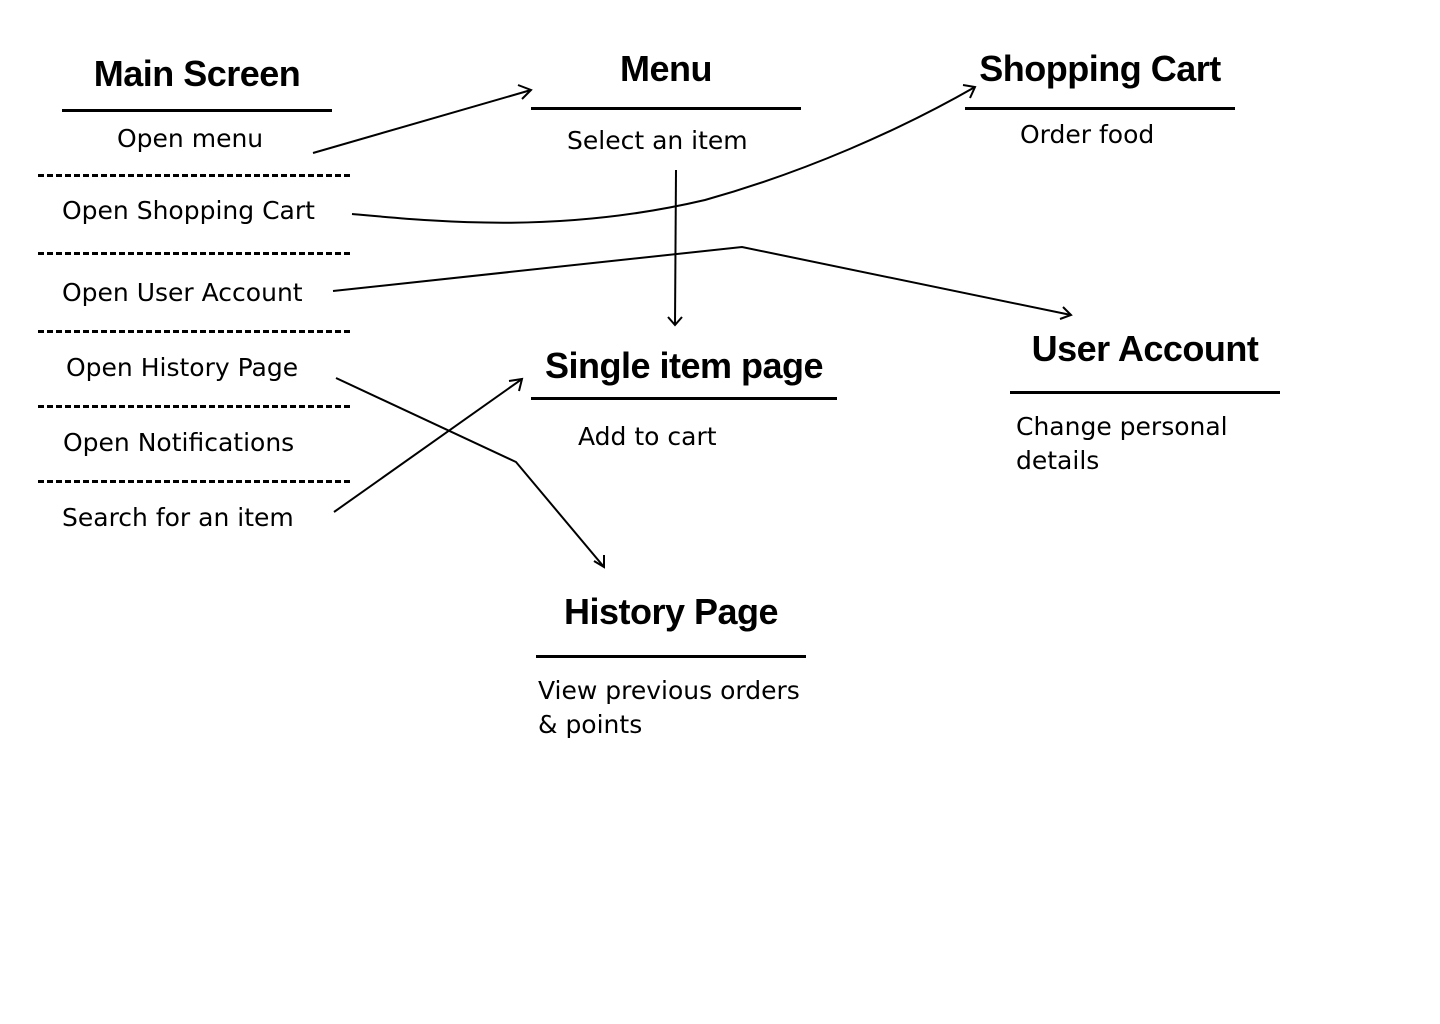  Describe the element at coordinates (675, 247) in the screenshot. I see `arrow-select-item-to-single-item-page` at that location.